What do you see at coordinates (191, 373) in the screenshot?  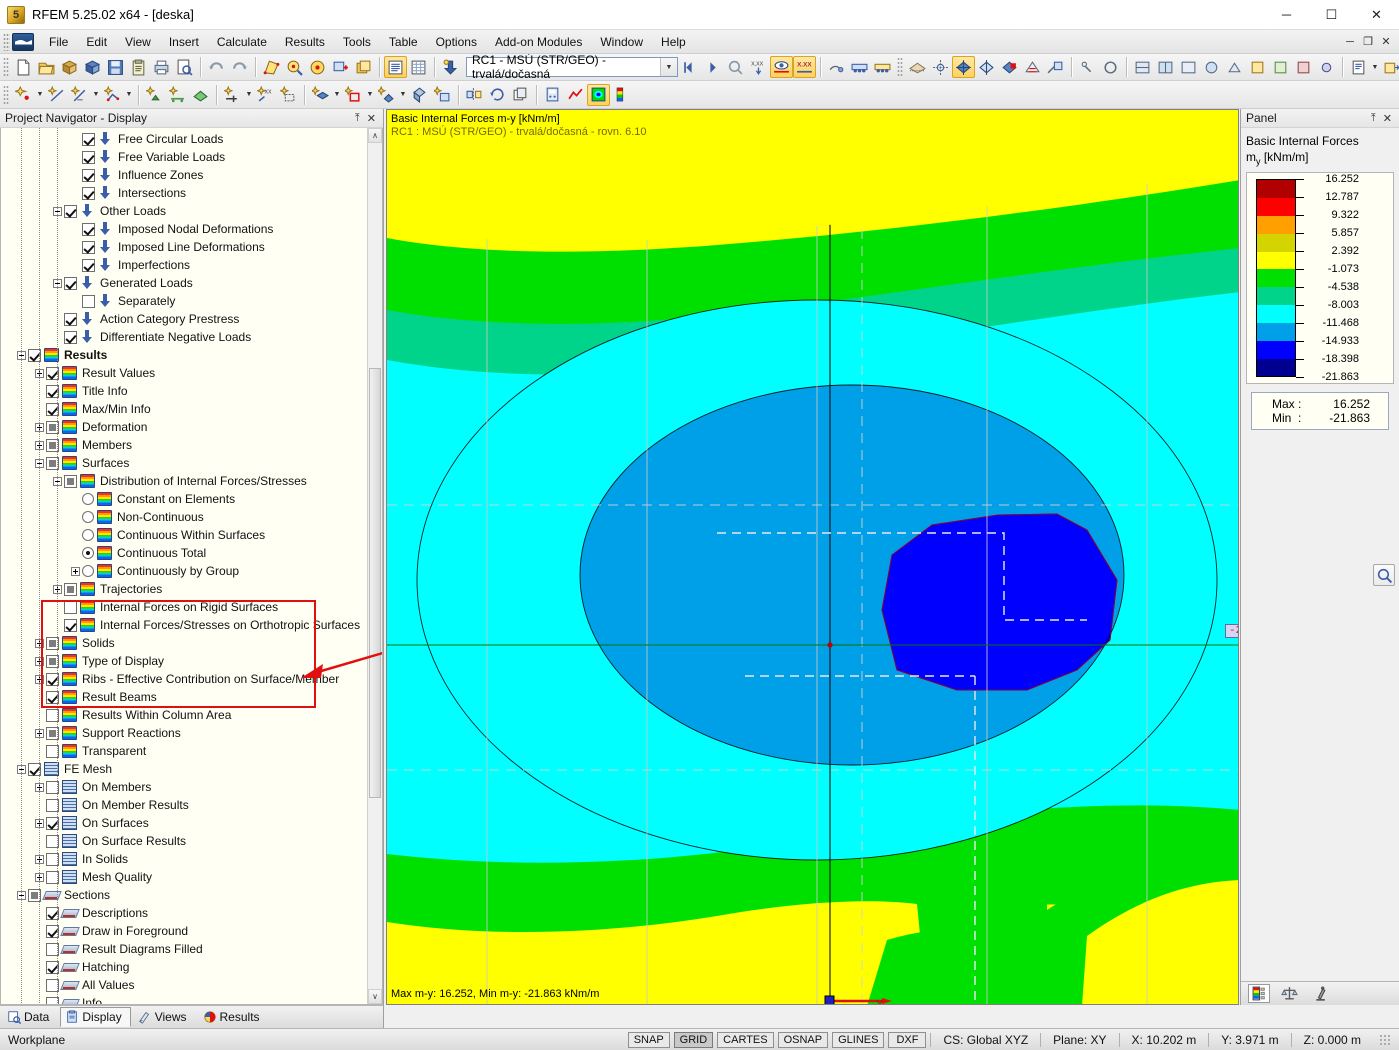 I see `tree-item: Result Values` at bounding box center [191, 373].